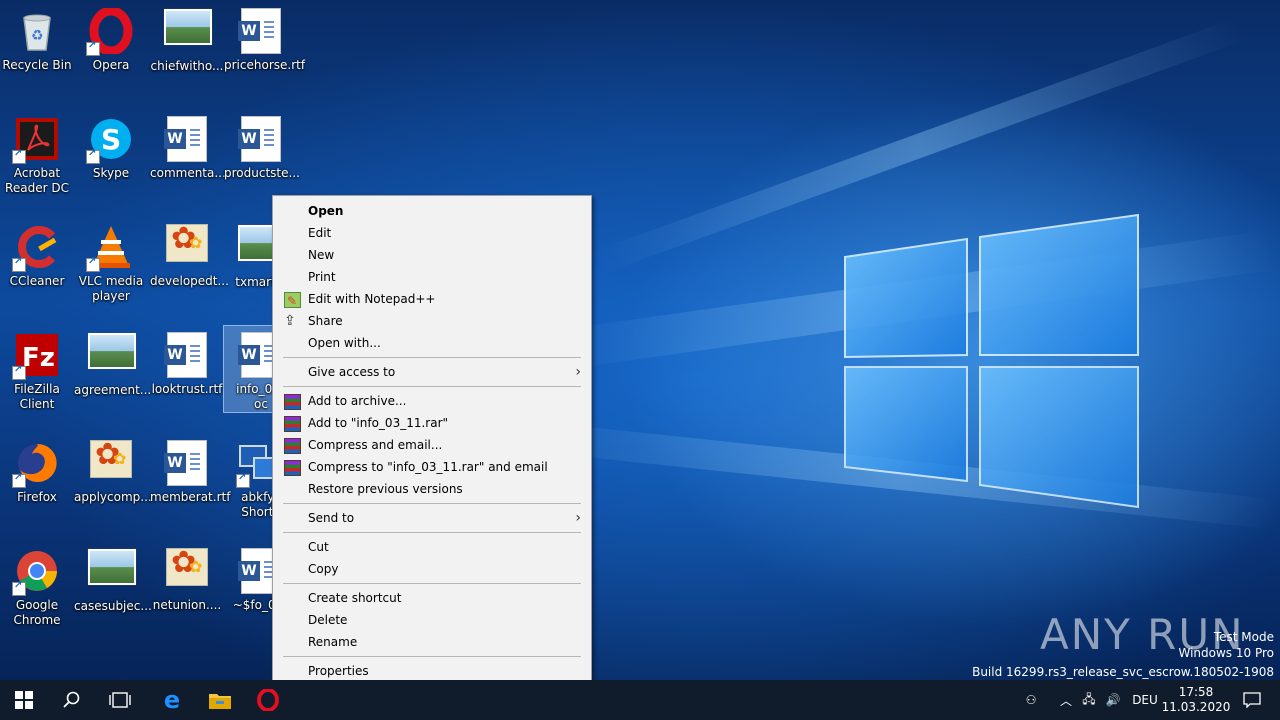 This screenshot has width=1280, height=720. What do you see at coordinates (111, 37) in the screenshot?
I see `desktop-icon: Opera` at bounding box center [111, 37].